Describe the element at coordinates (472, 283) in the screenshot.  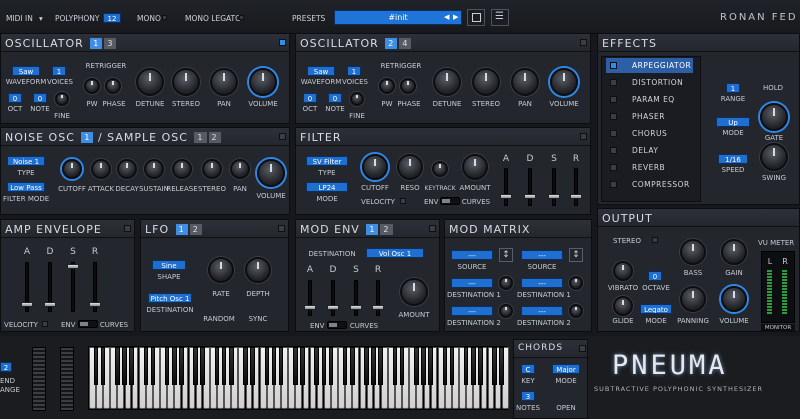
I see `matrix-dest1-a-value: ---` at that location.